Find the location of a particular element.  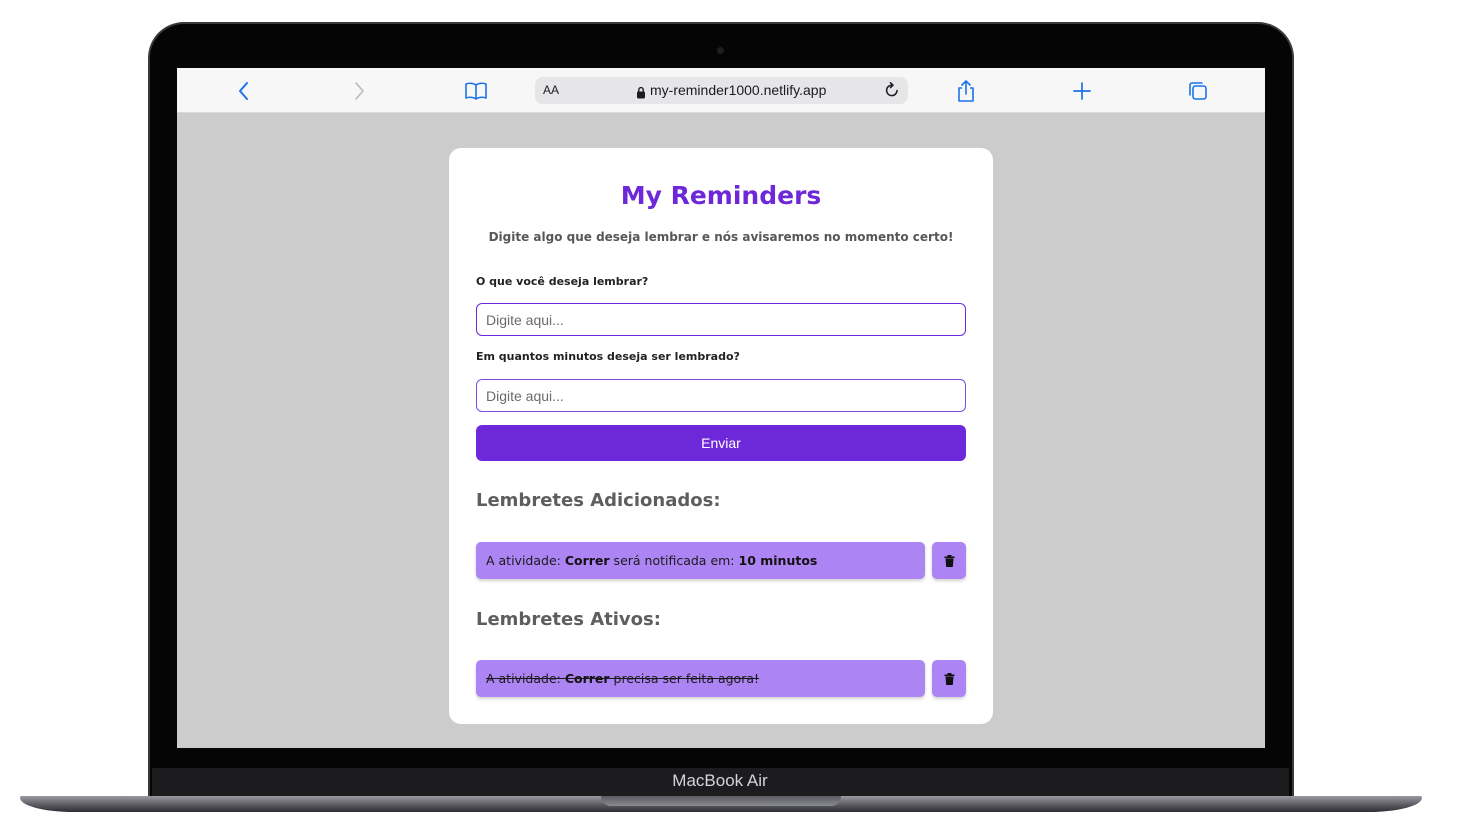

browser-toolbar: AA my-reminder1000.netlify.app is located at coordinates (721, 90).